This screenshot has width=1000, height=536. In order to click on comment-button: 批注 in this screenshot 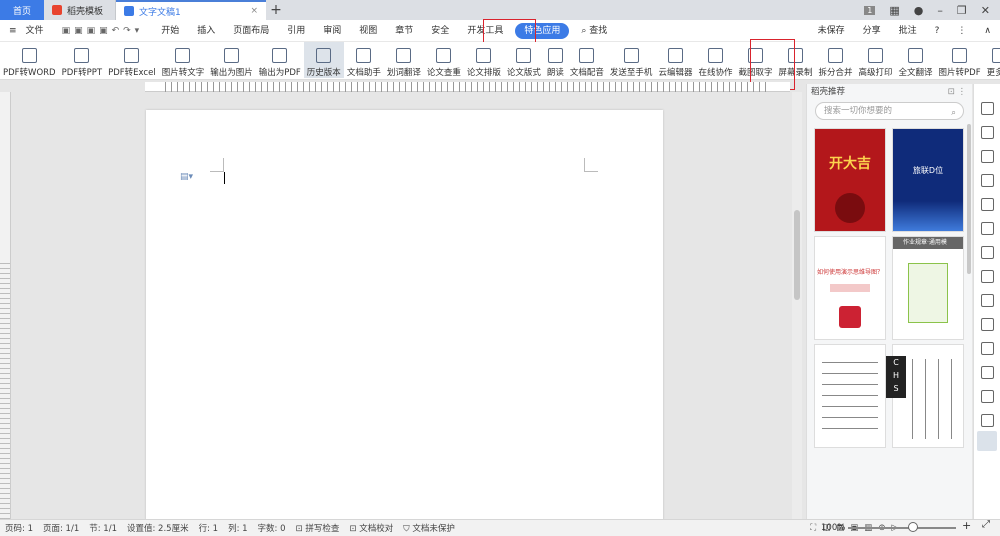, I will do `click(908, 31)`.